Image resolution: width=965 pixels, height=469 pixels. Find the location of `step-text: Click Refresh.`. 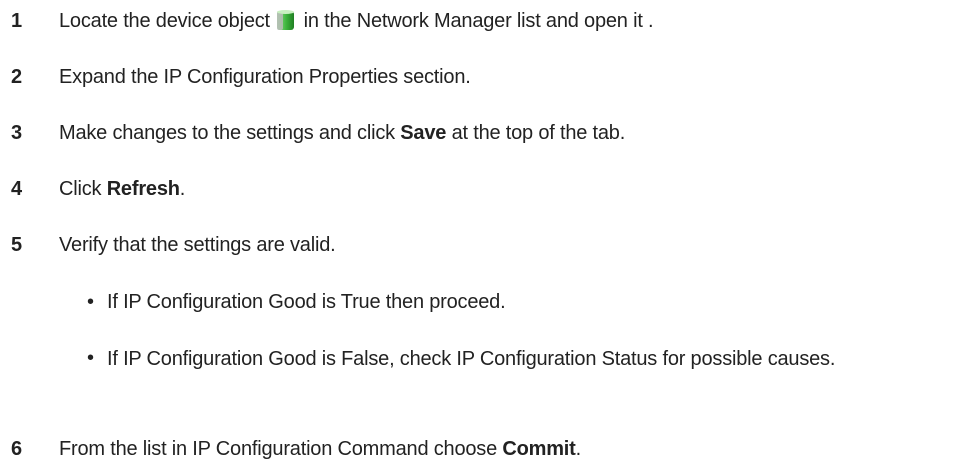

step-text: Click Refresh. is located at coordinates (122, 189).